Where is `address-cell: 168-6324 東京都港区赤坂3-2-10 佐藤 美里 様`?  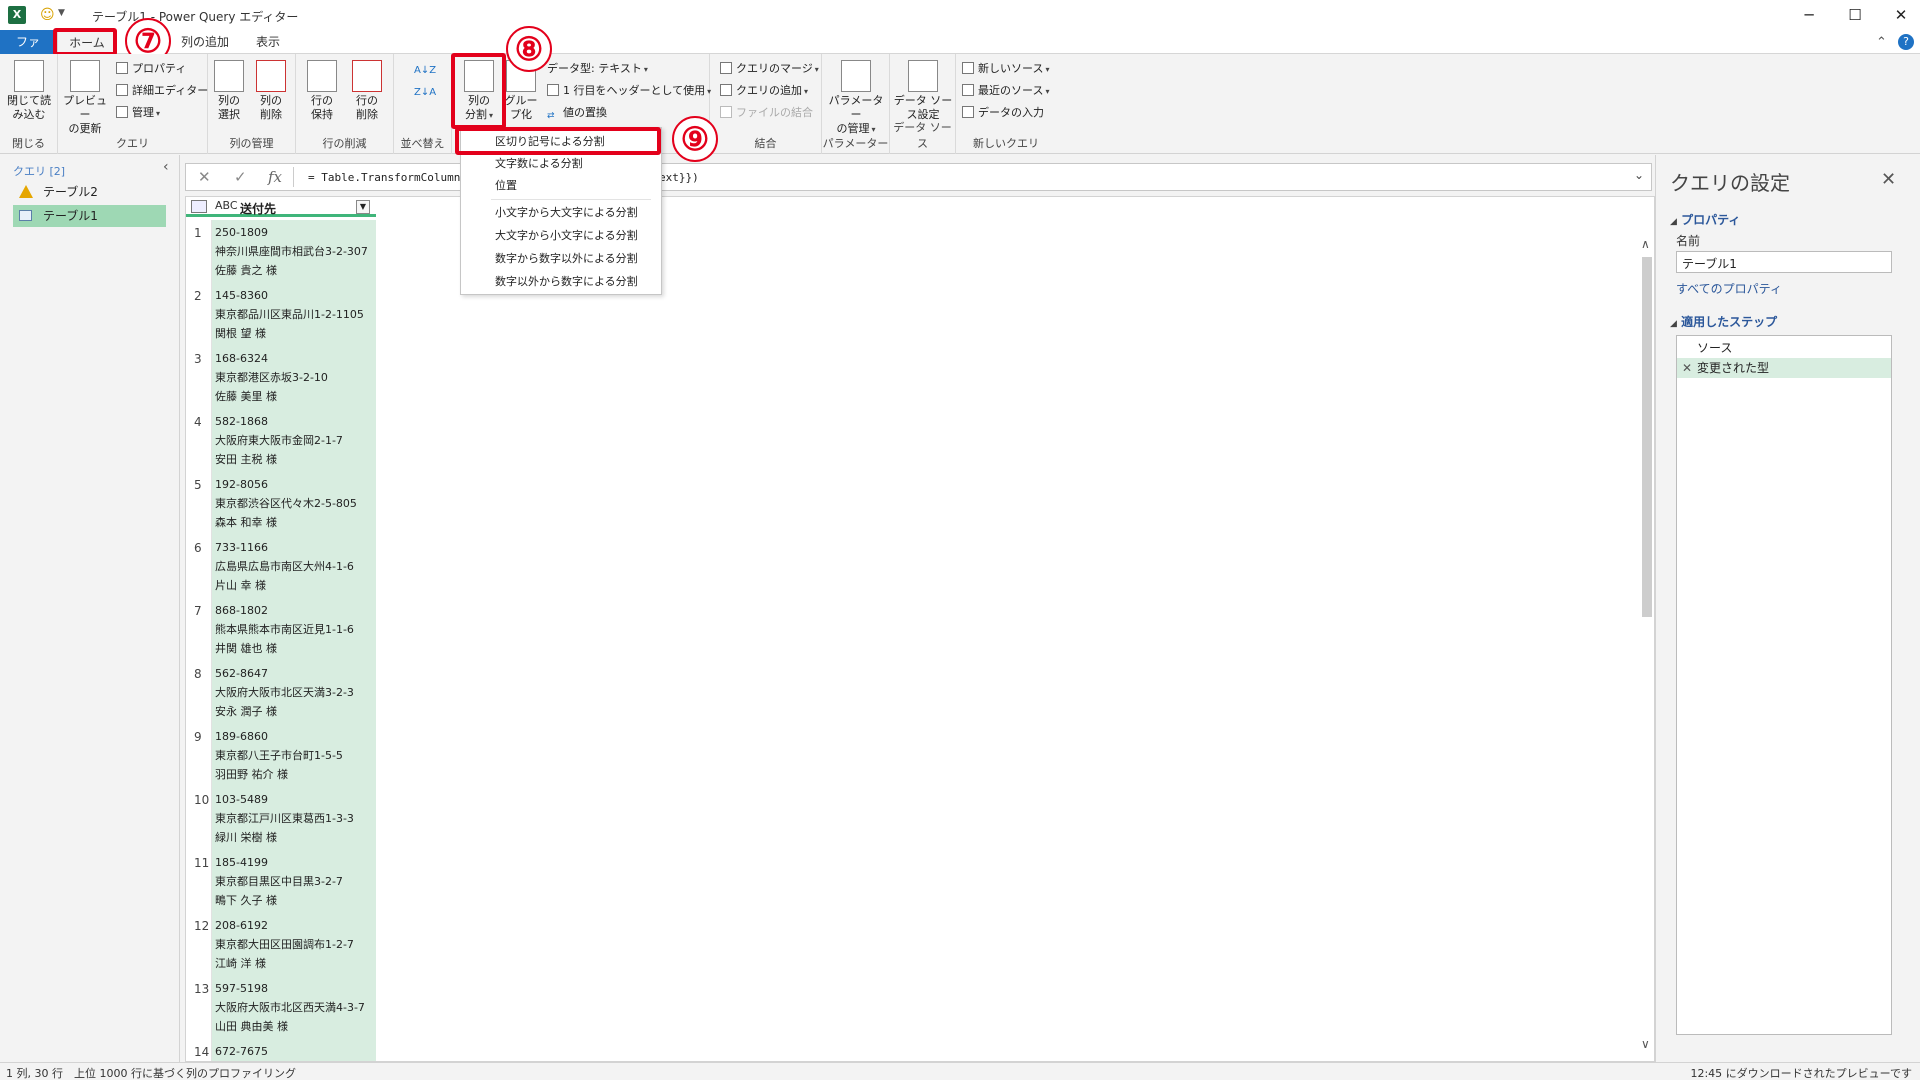 address-cell: 168-6324 東京都港区赤坂3-2-10 佐藤 美里 様 is located at coordinates (294, 377).